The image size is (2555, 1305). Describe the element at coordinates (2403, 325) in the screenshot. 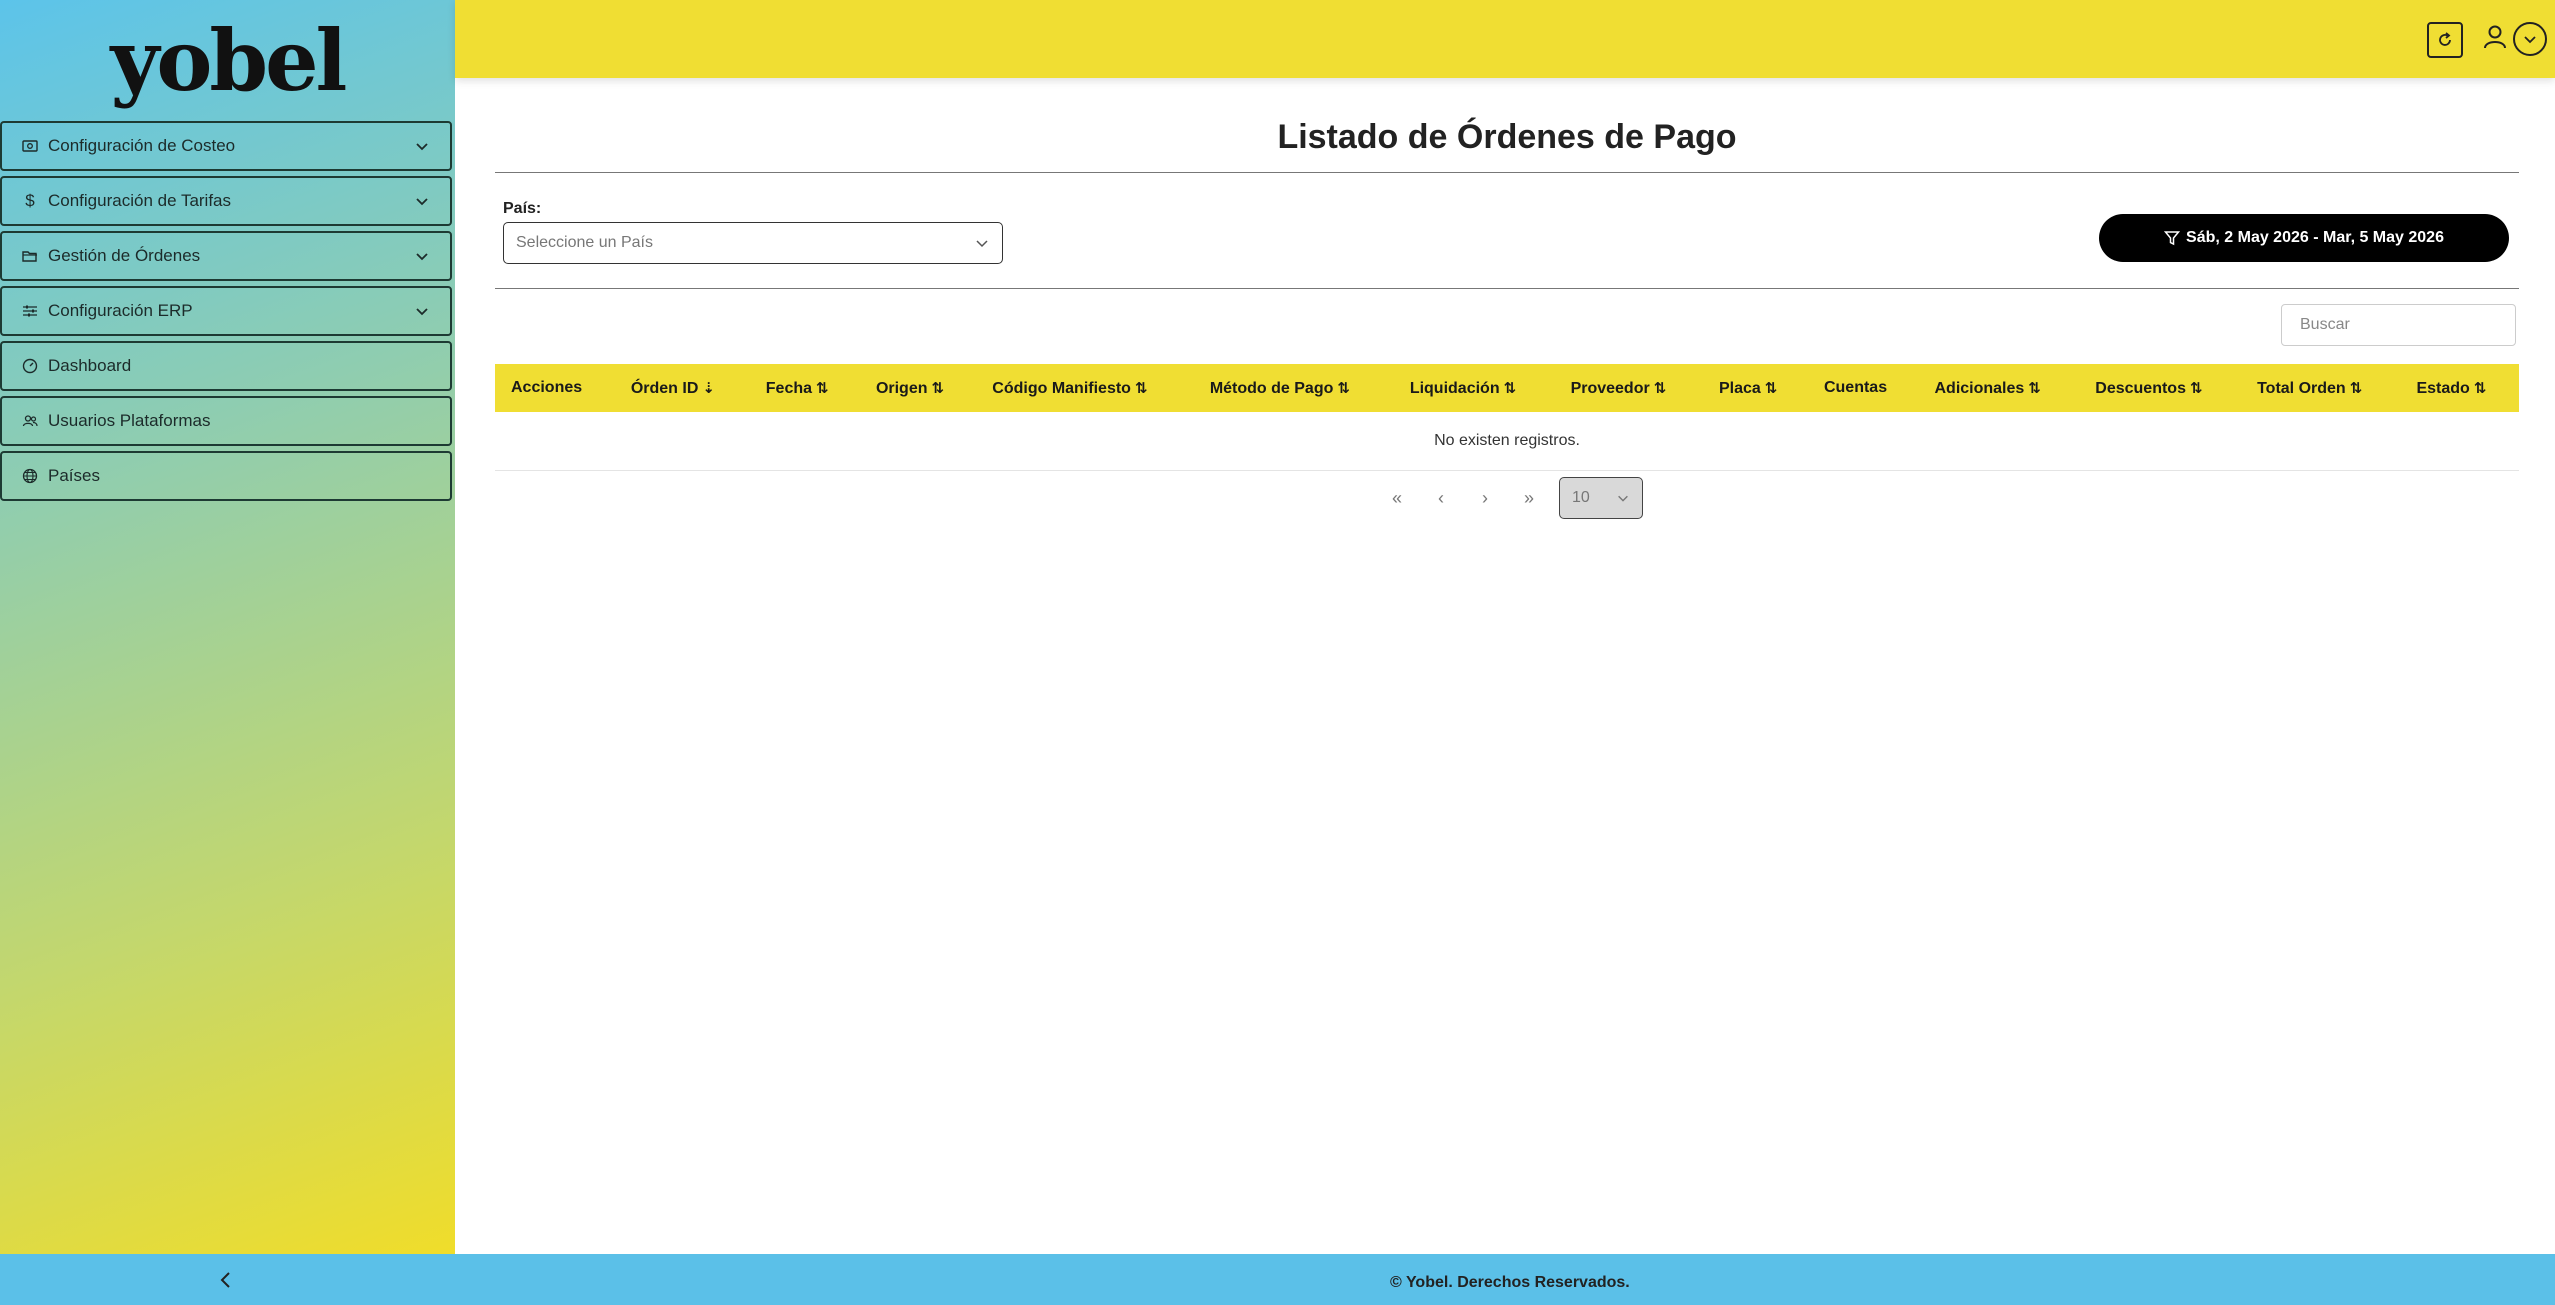

I see `search-input` at that location.